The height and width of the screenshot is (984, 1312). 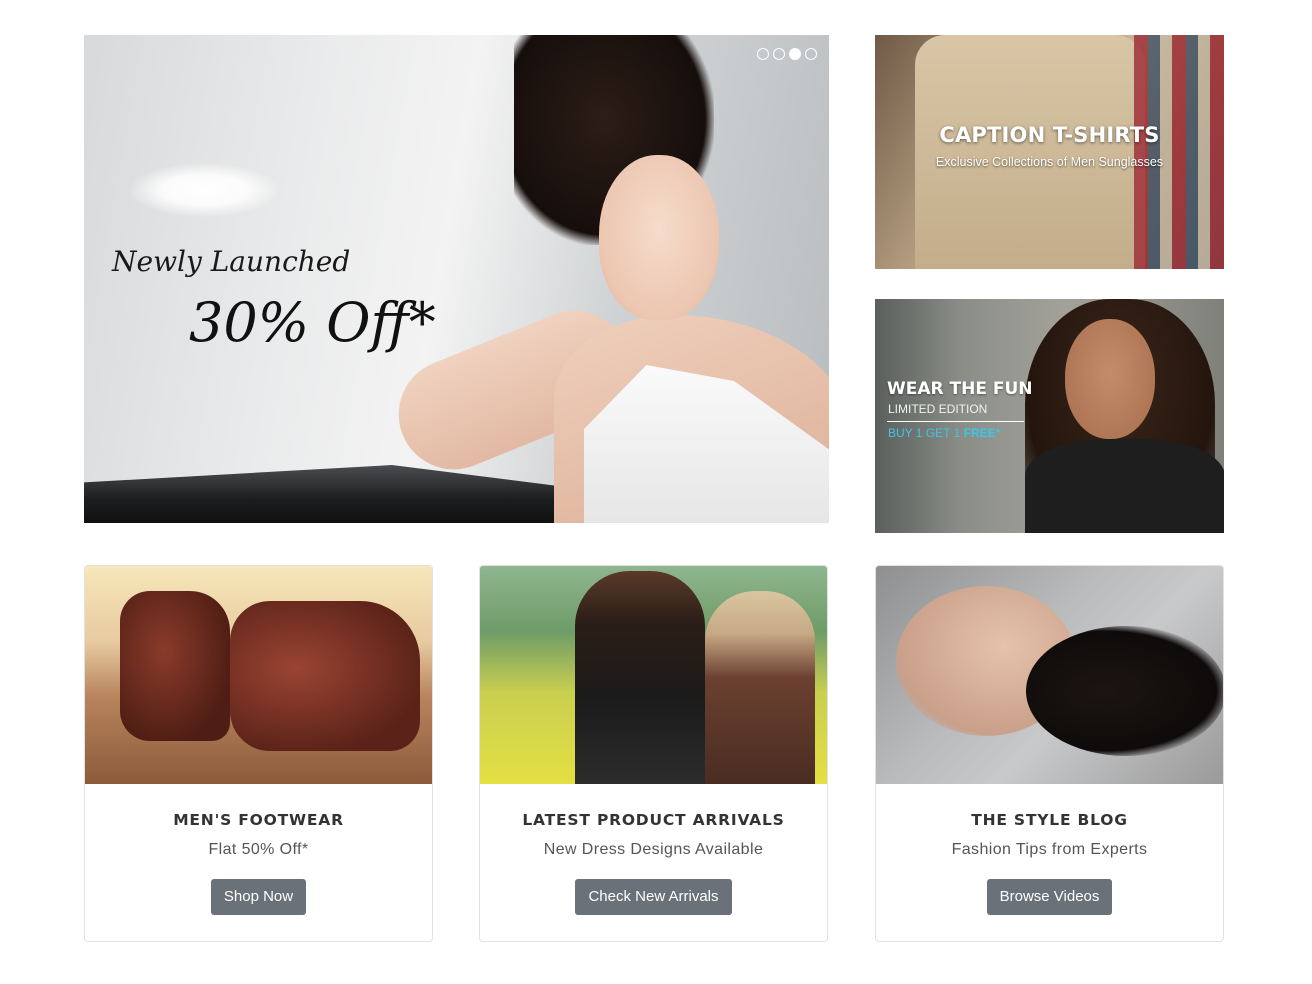 I want to click on card-subtitle: Flat 50% Off*, so click(x=258, y=849).